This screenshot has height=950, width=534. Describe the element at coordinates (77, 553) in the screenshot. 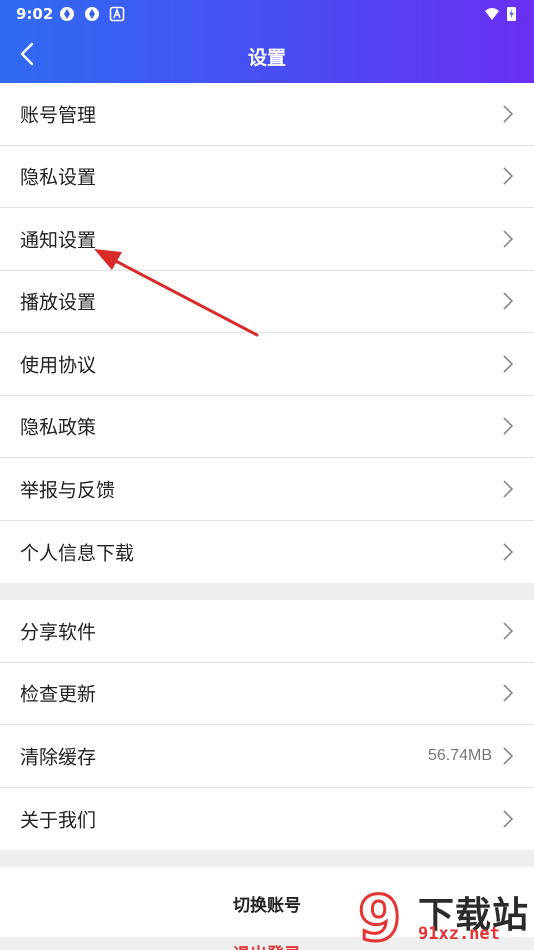

I see `settings-row-label: 个人信息下载` at that location.